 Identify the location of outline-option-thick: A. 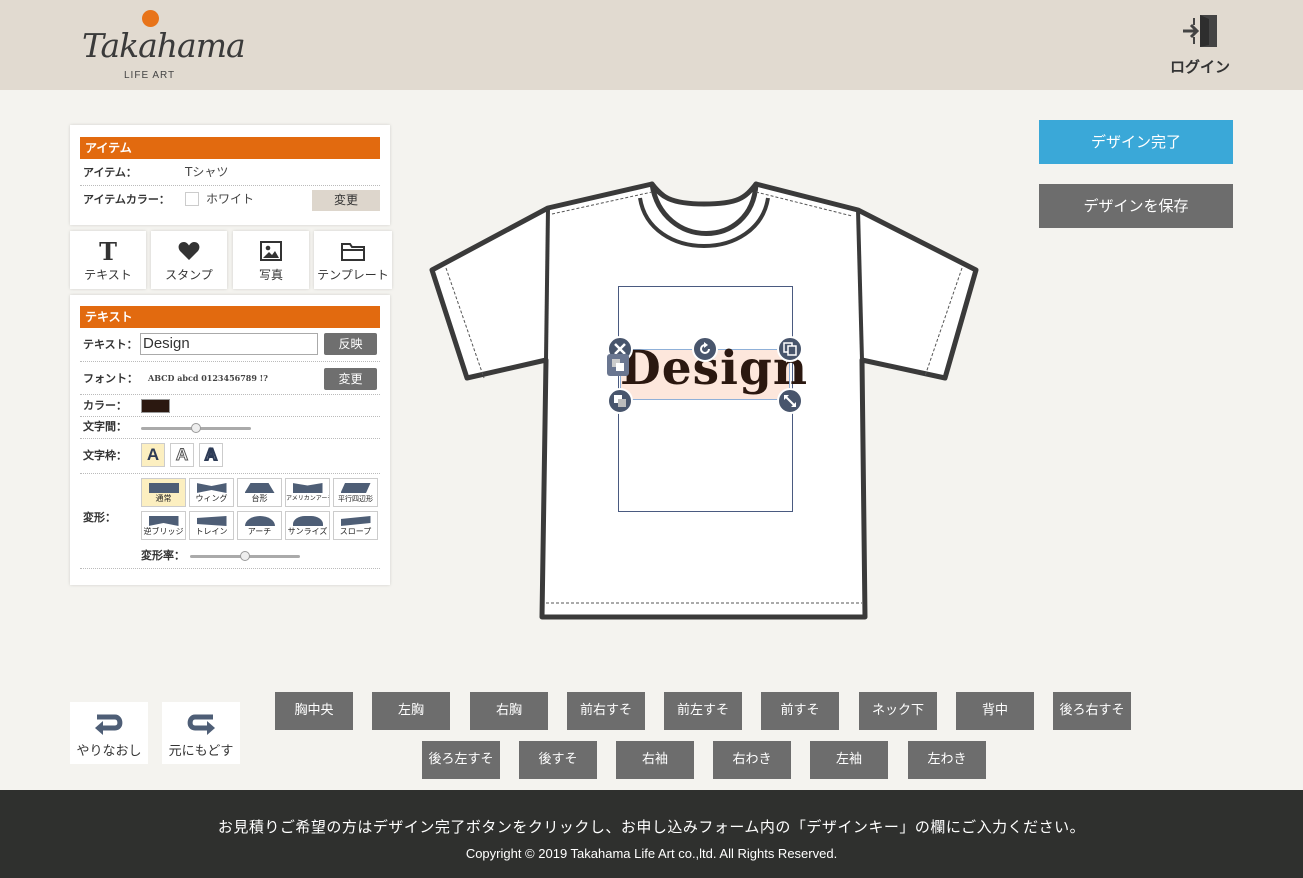
(211, 455).